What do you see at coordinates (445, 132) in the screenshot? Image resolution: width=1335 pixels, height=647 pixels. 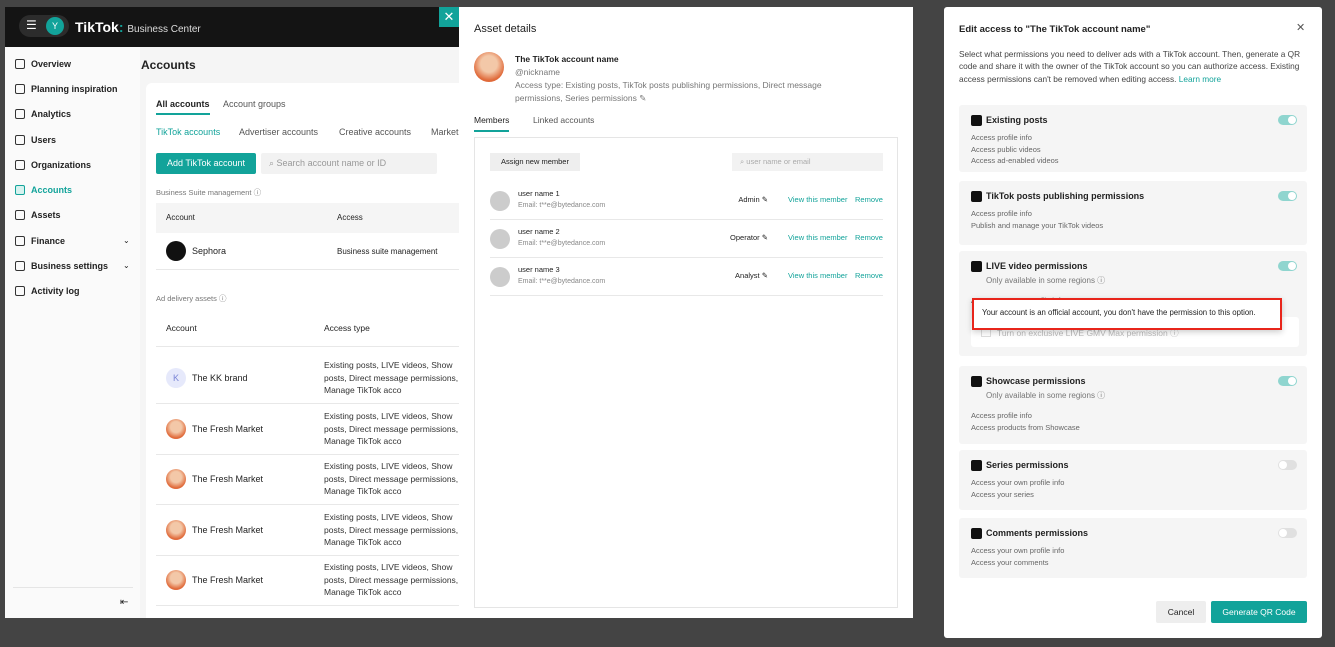 I see `subtab-market: Market` at bounding box center [445, 132].